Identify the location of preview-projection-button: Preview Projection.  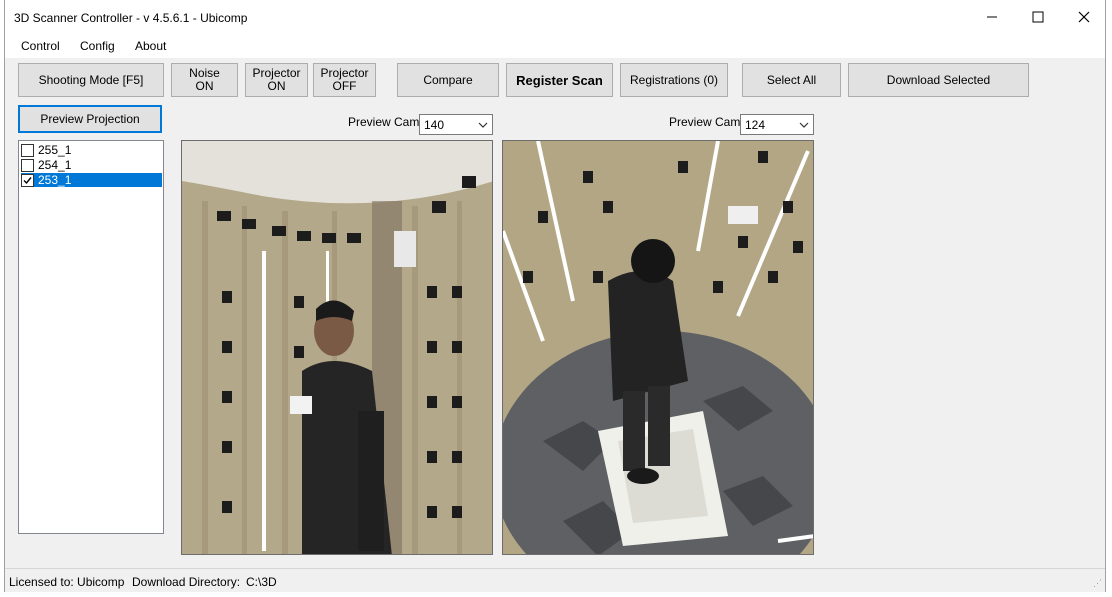
(90, 119).